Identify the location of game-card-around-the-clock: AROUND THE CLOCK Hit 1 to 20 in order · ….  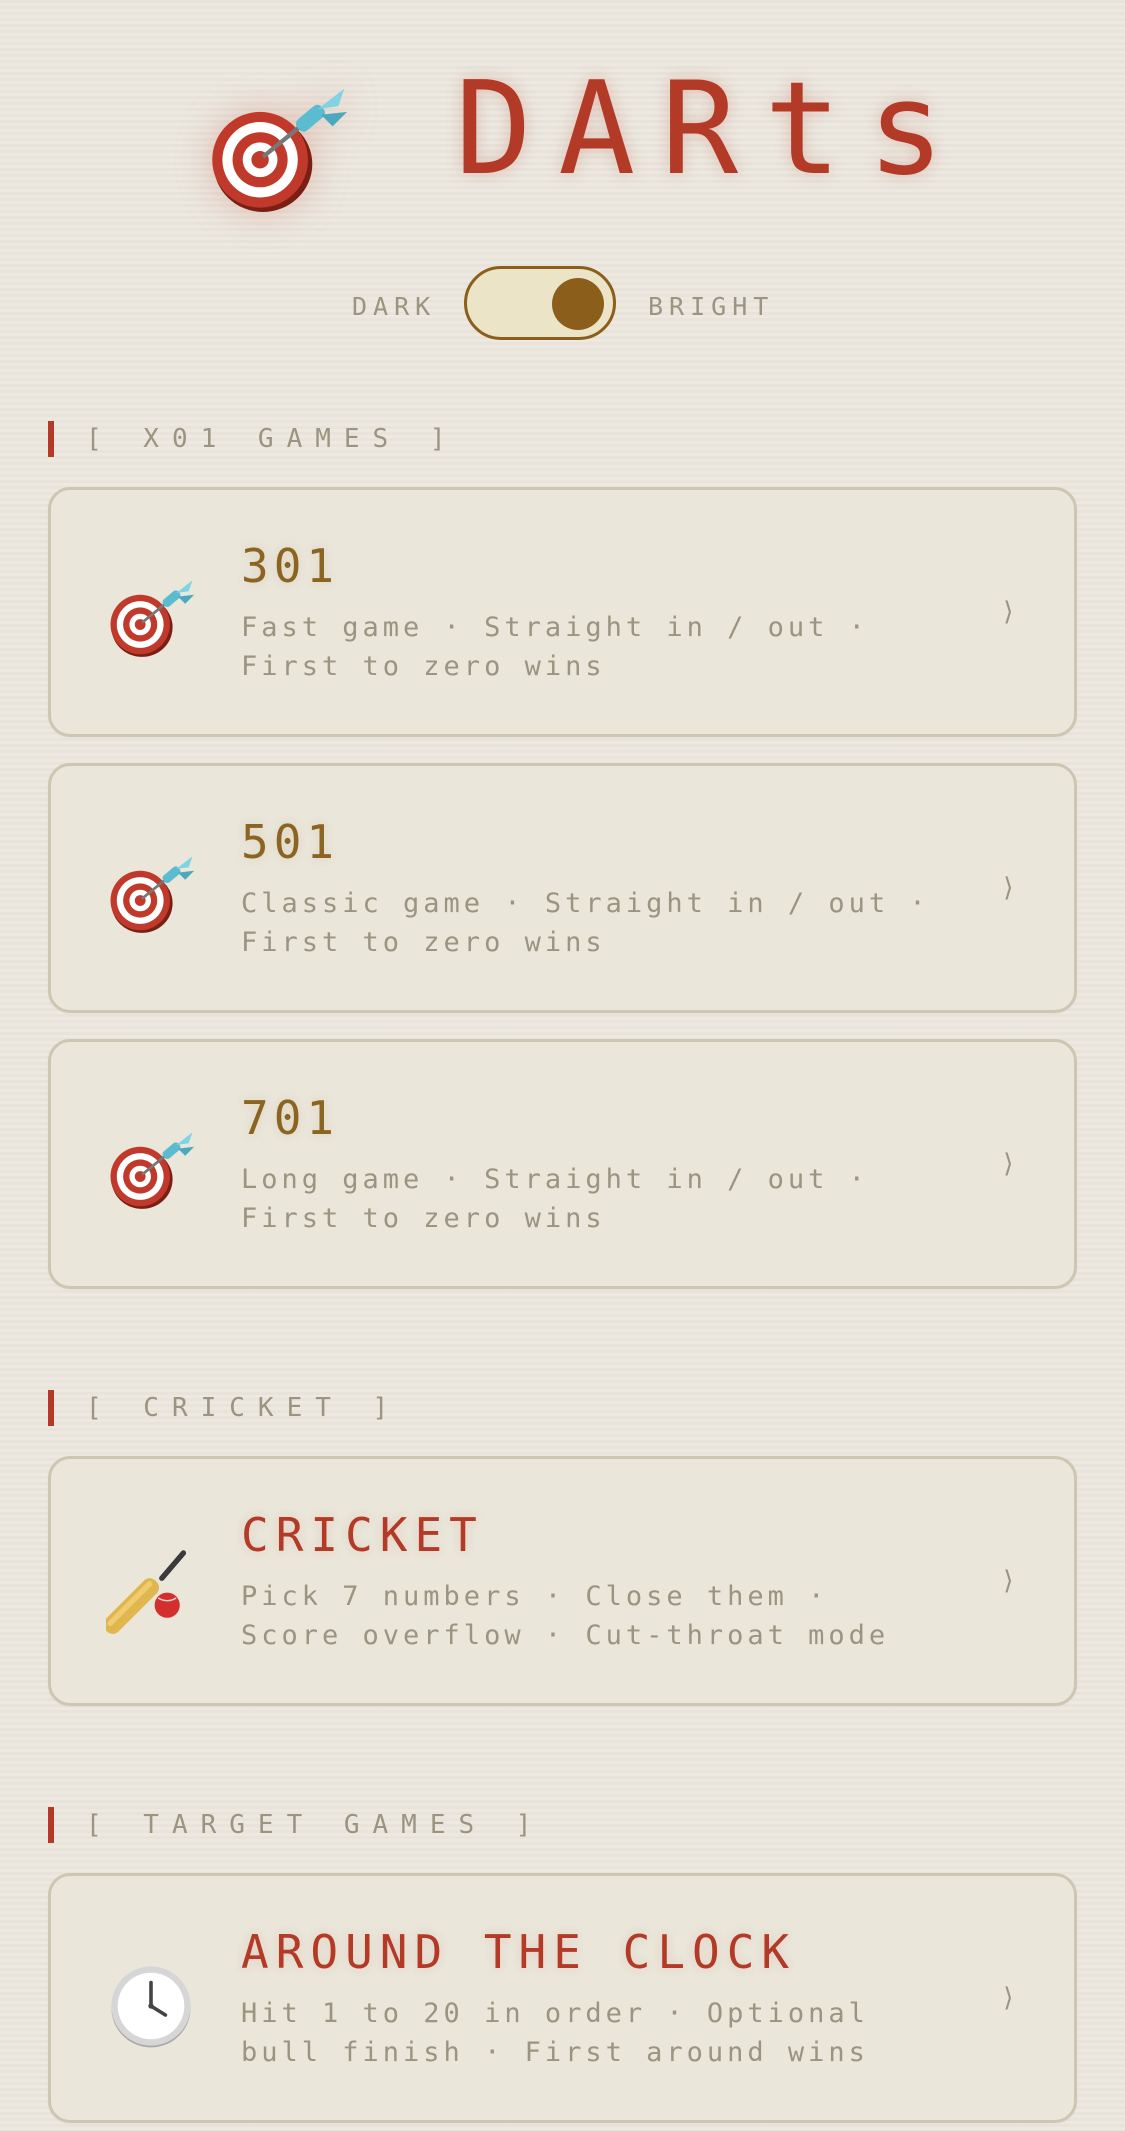
(562, 1998).